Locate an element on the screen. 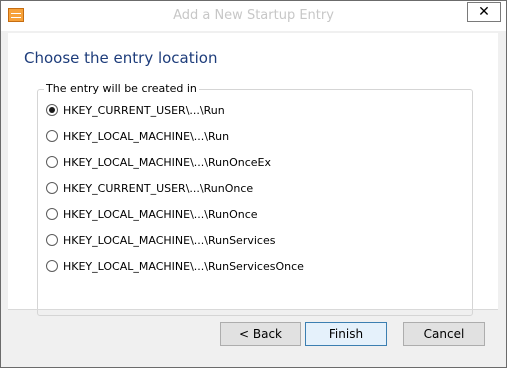  radio-option-hkcu-runonce: HKEY_CURRENT_USER\...\RunOnce is located at coordinates (149, 188).